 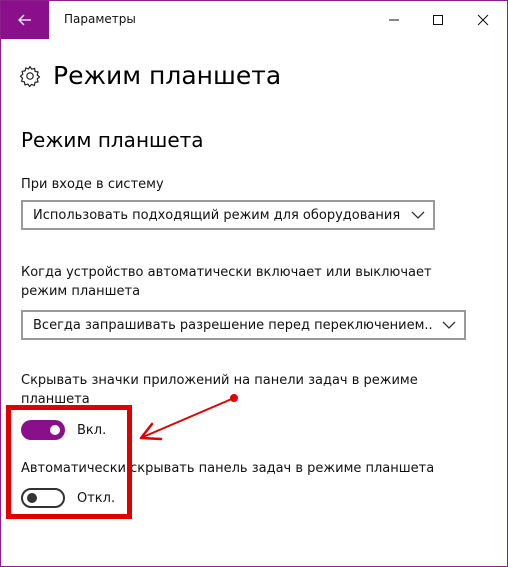 I want to click on maximize-button, so click(x=438, y=20).